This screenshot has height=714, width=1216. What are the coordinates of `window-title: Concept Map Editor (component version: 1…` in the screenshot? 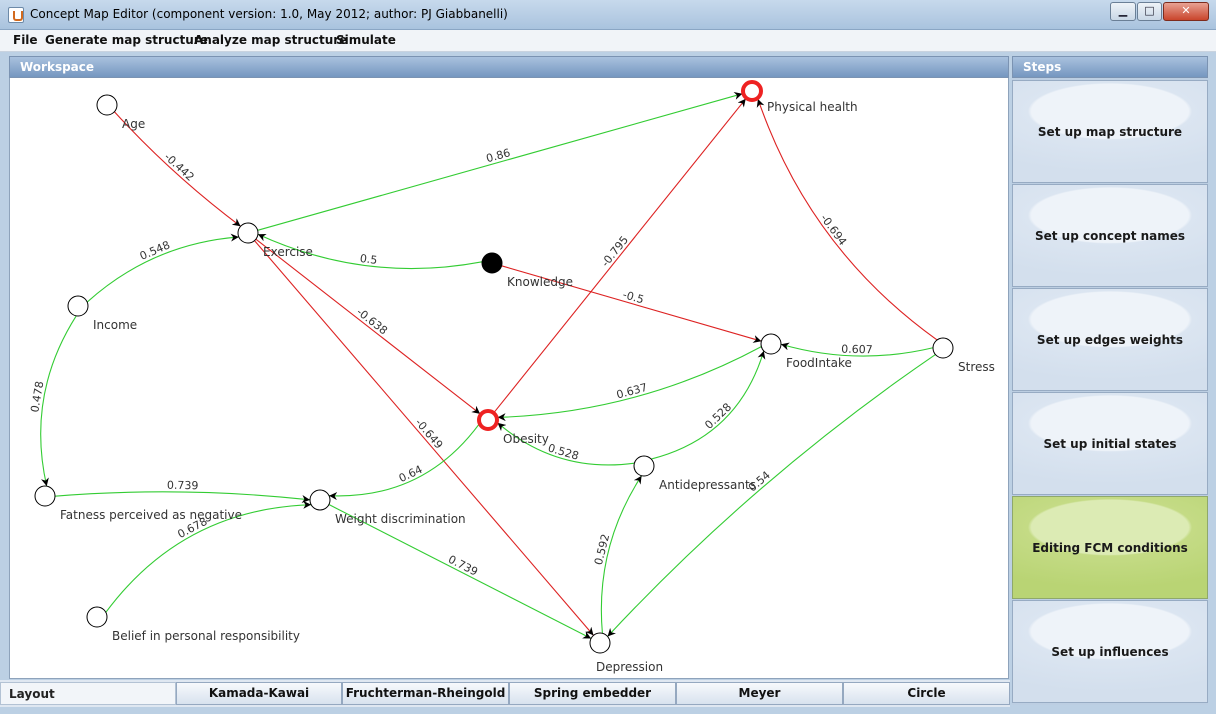 It's located at (269, 14).